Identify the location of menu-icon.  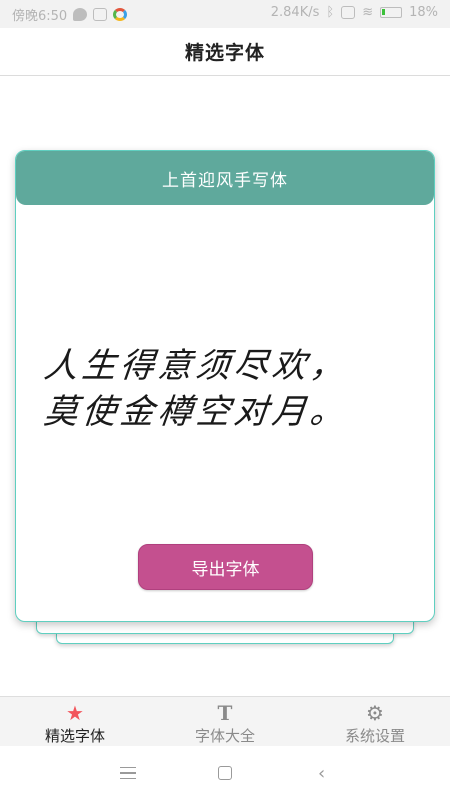
(128, 773).